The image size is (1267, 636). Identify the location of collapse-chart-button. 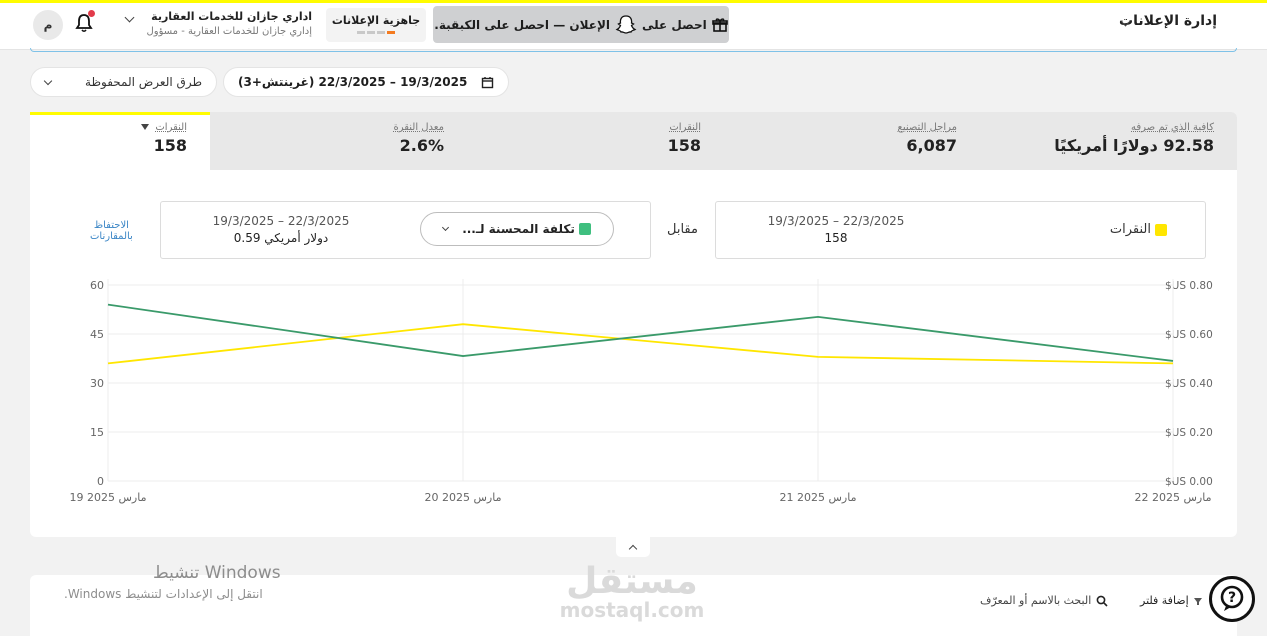
(633, 547).